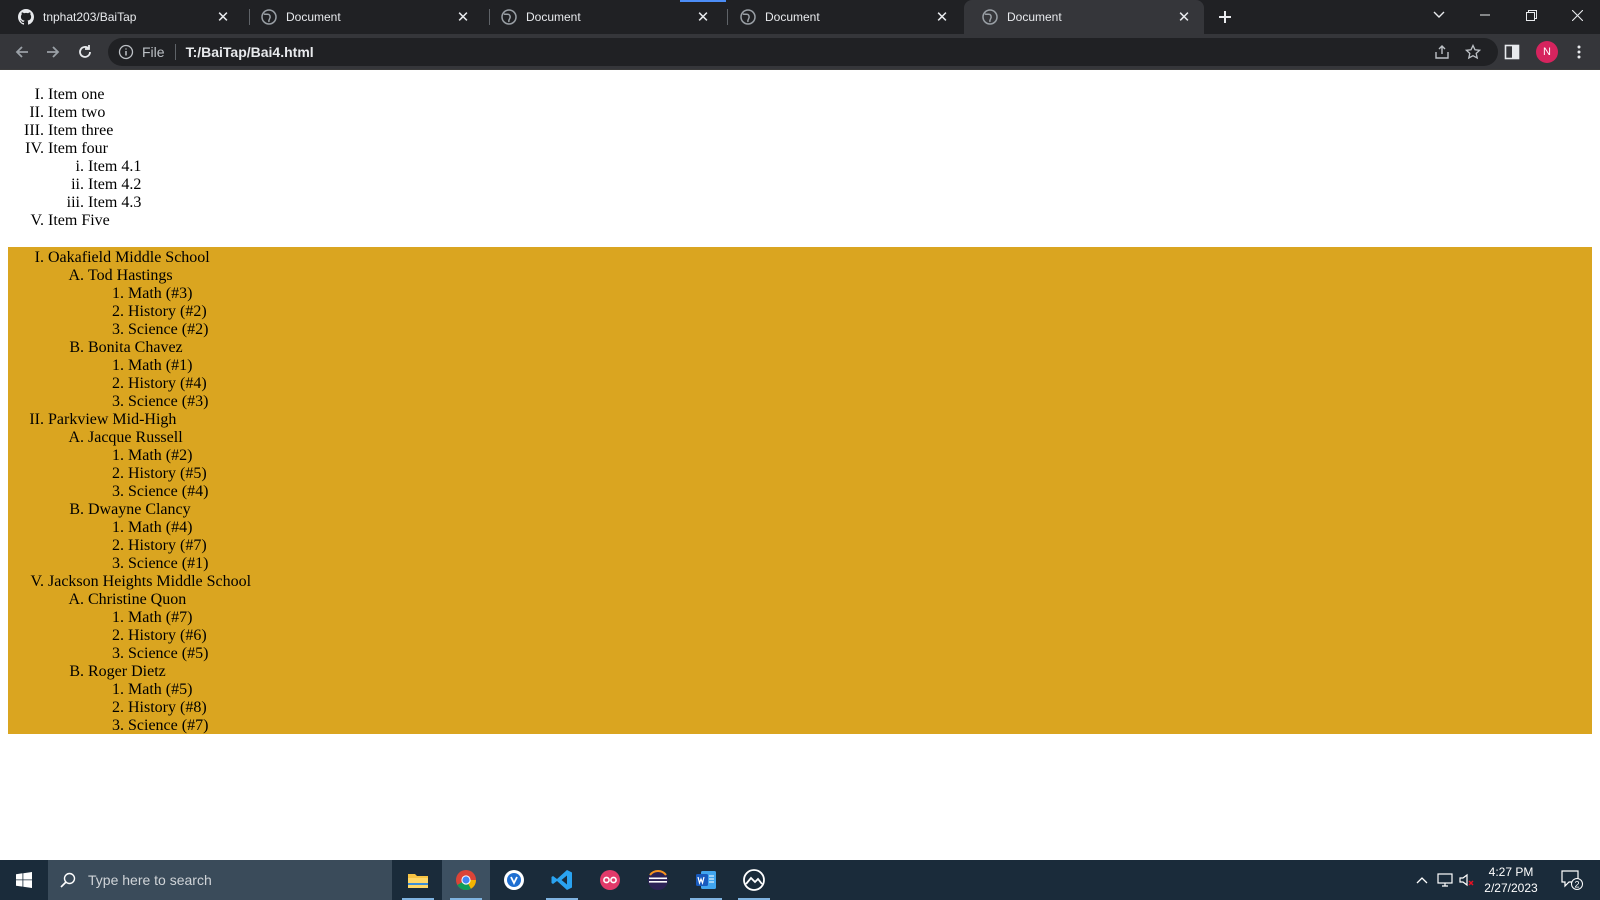 The image size is (1600, 900). I want to click on eclipse-app, so click(658, 880).